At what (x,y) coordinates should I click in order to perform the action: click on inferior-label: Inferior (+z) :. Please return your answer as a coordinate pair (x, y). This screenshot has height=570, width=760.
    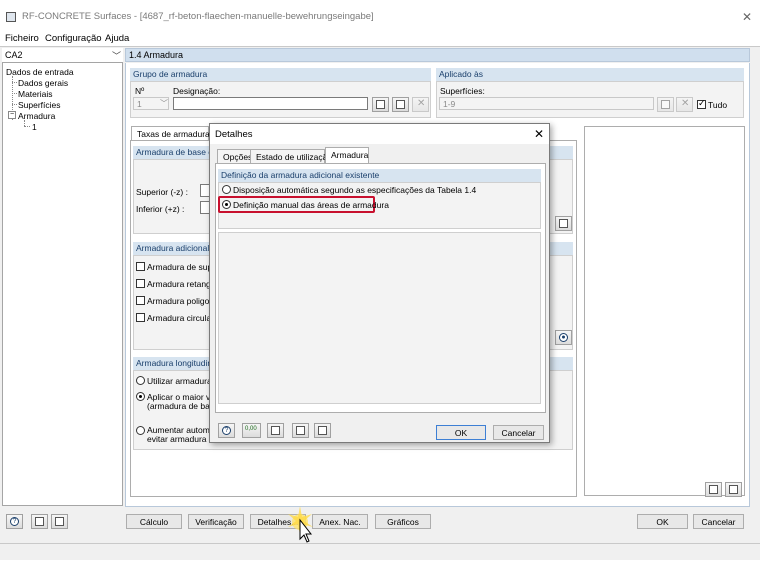
    Looking at the image, I should click on (160, 209).